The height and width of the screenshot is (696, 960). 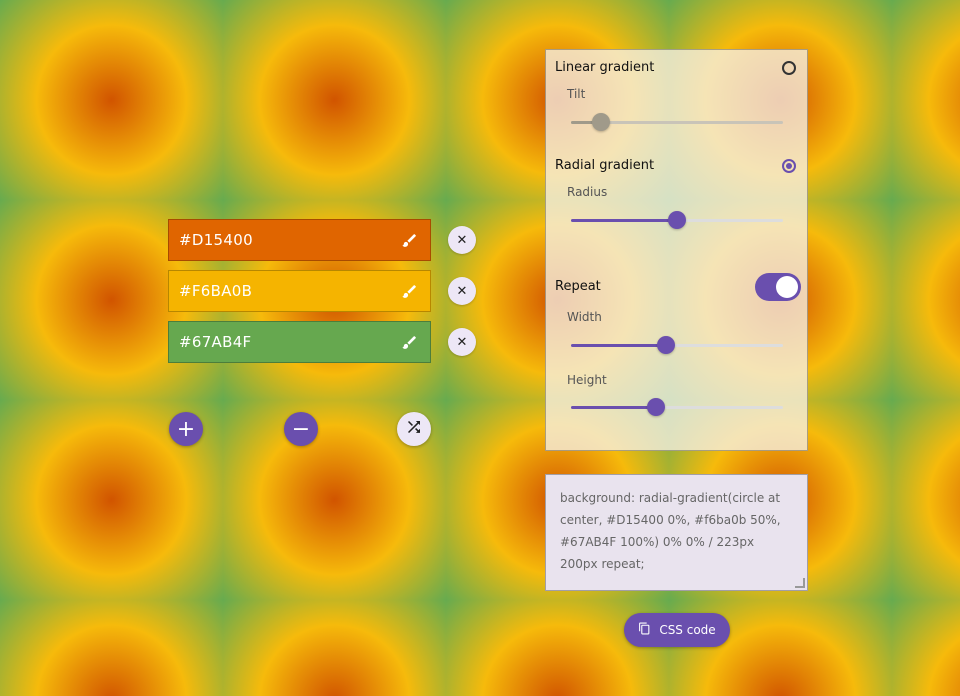 I want to click on height-slider, so click(x=677, y=407).